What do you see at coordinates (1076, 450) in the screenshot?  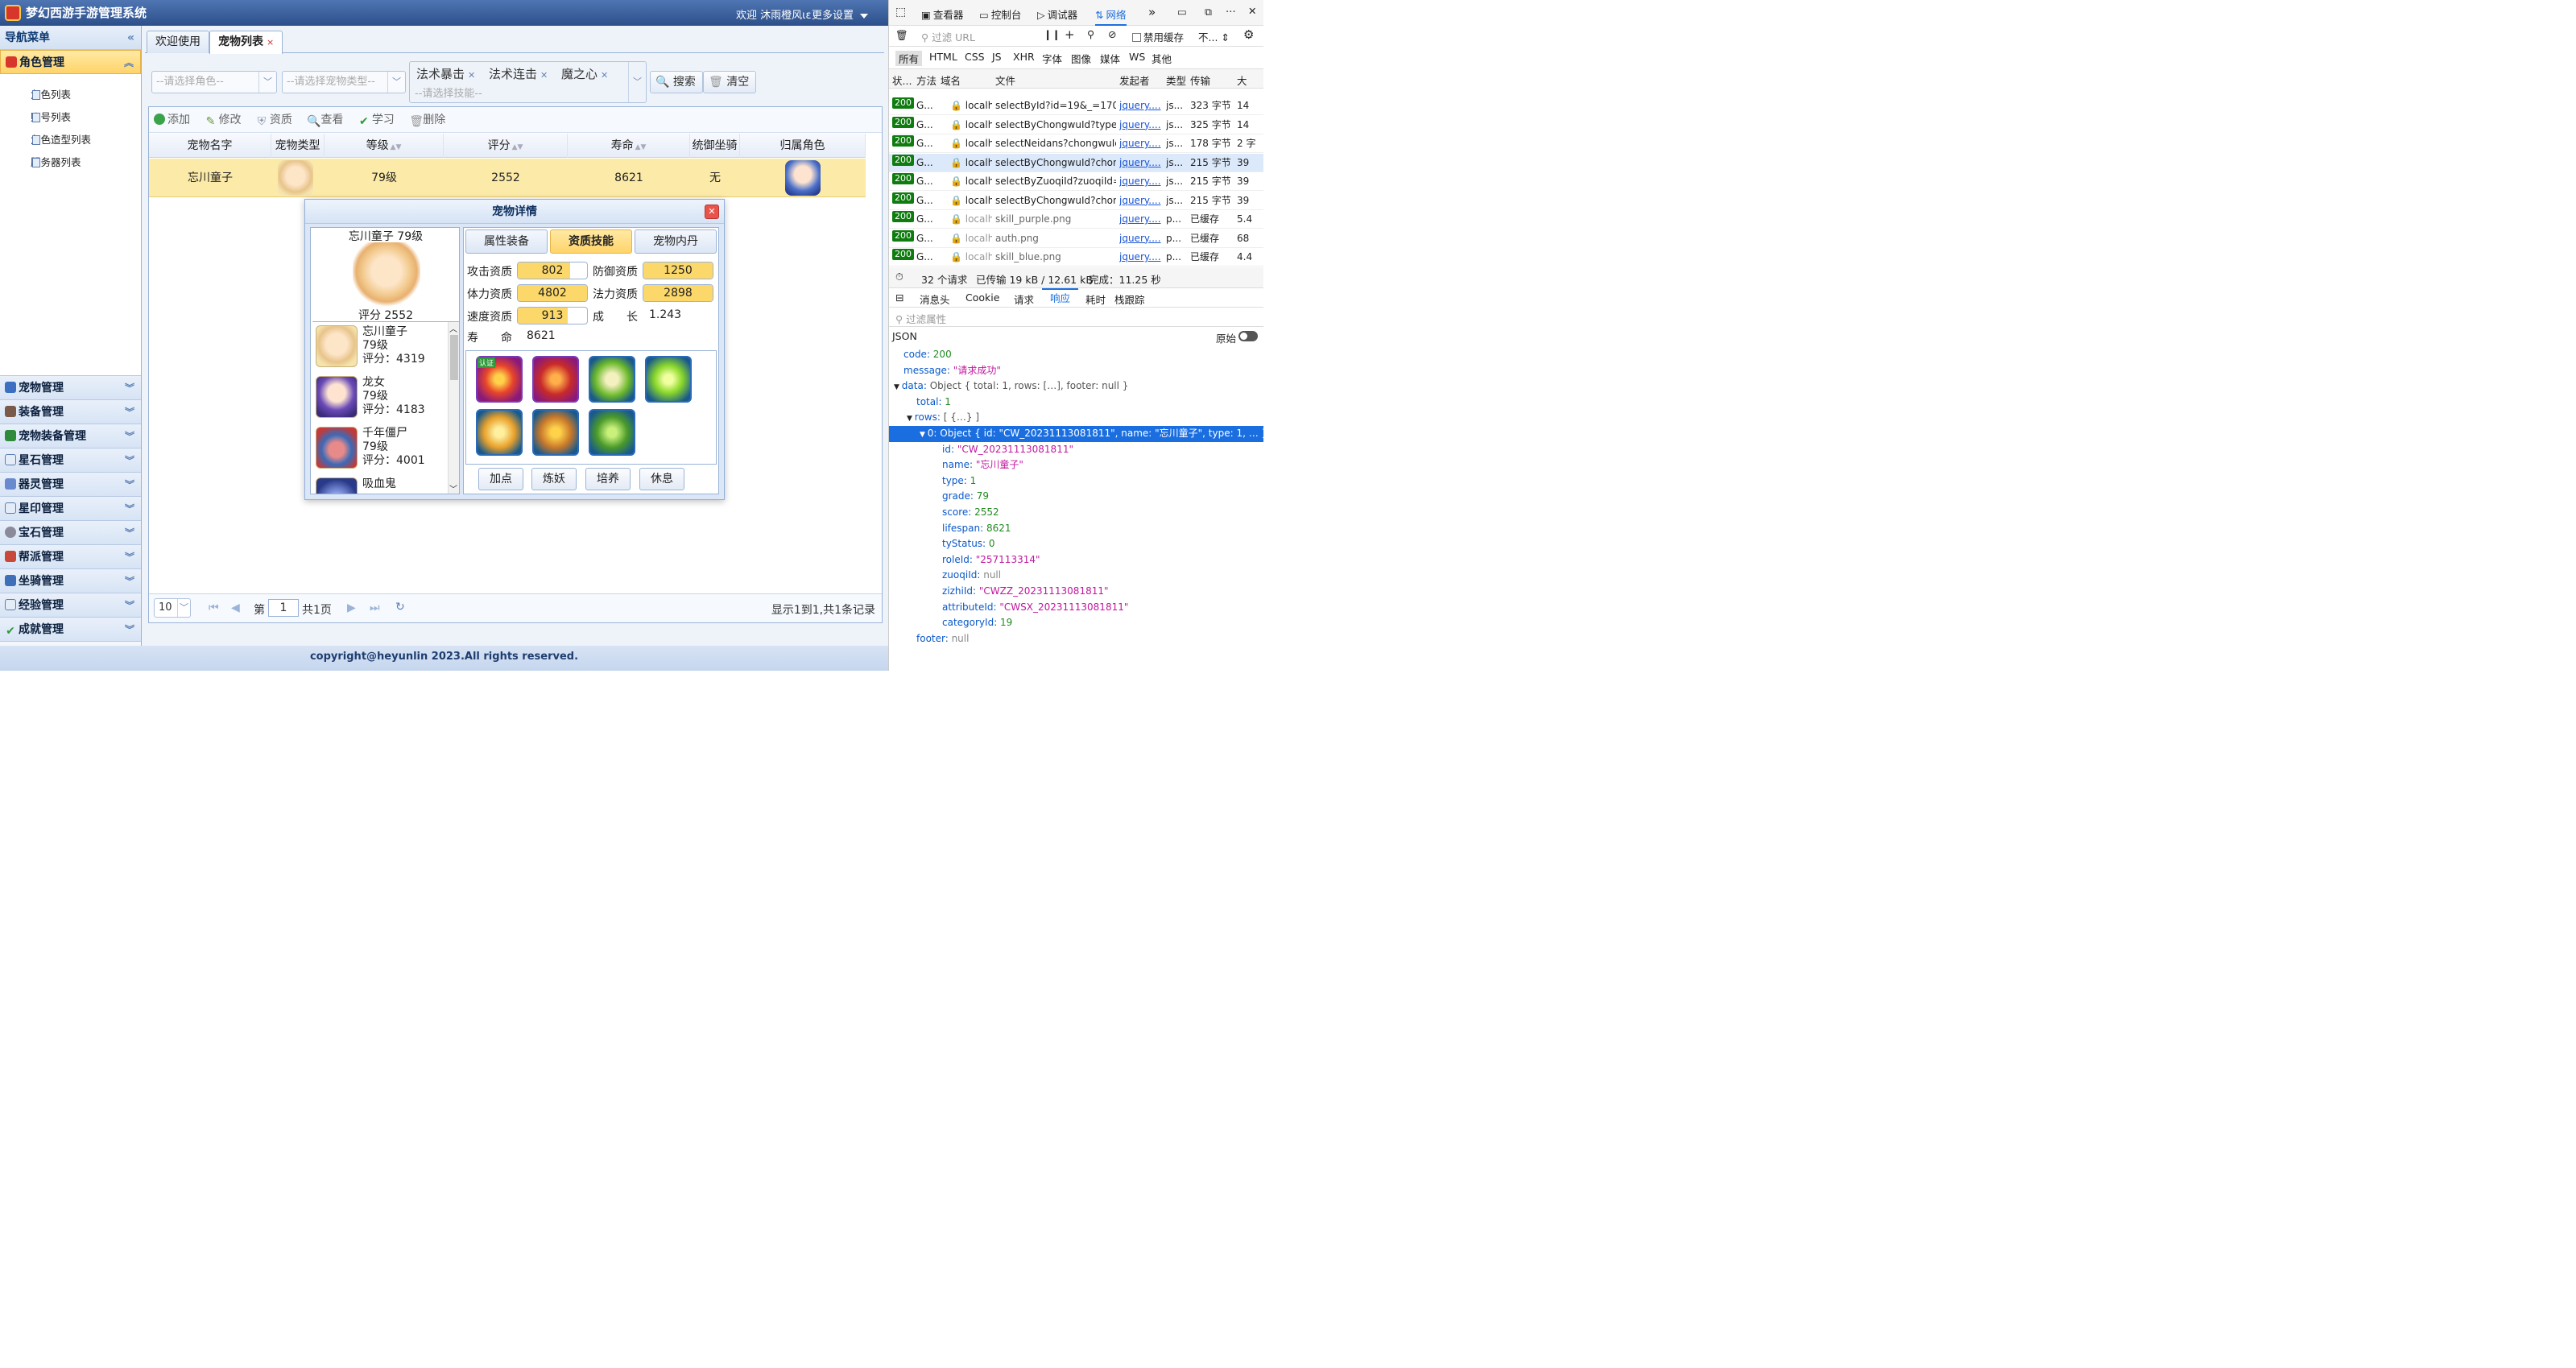 I see `json-line: id: "CW_20231113081811"` at bounding box center [1076, 450].